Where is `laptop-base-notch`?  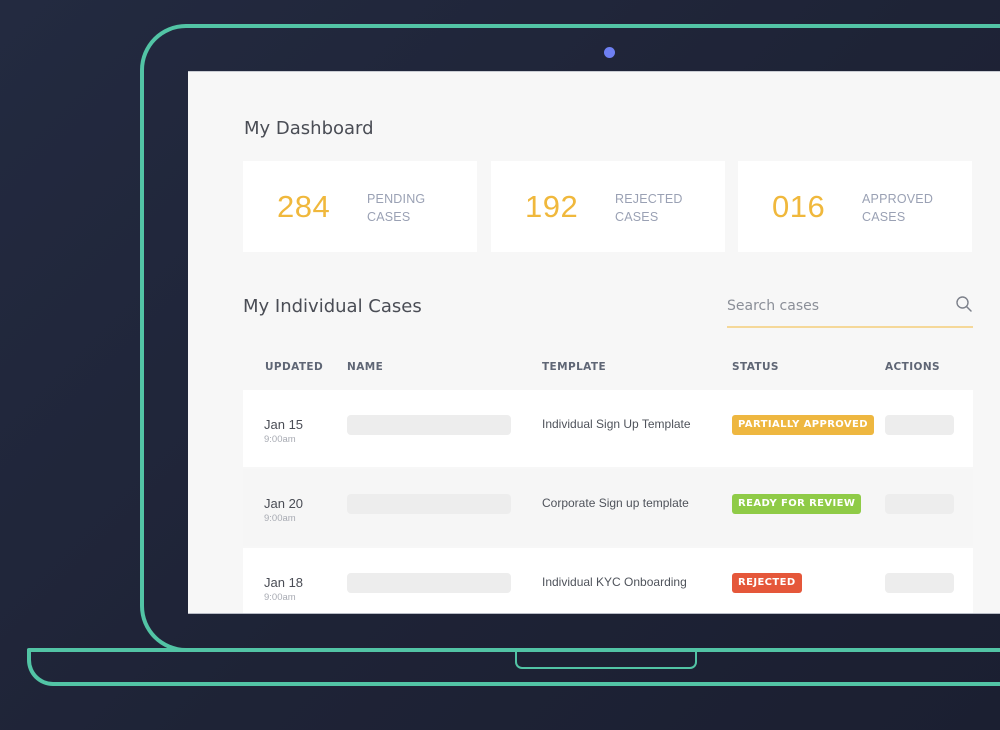 laptop-base-notch is located at coordinates (606, 660).